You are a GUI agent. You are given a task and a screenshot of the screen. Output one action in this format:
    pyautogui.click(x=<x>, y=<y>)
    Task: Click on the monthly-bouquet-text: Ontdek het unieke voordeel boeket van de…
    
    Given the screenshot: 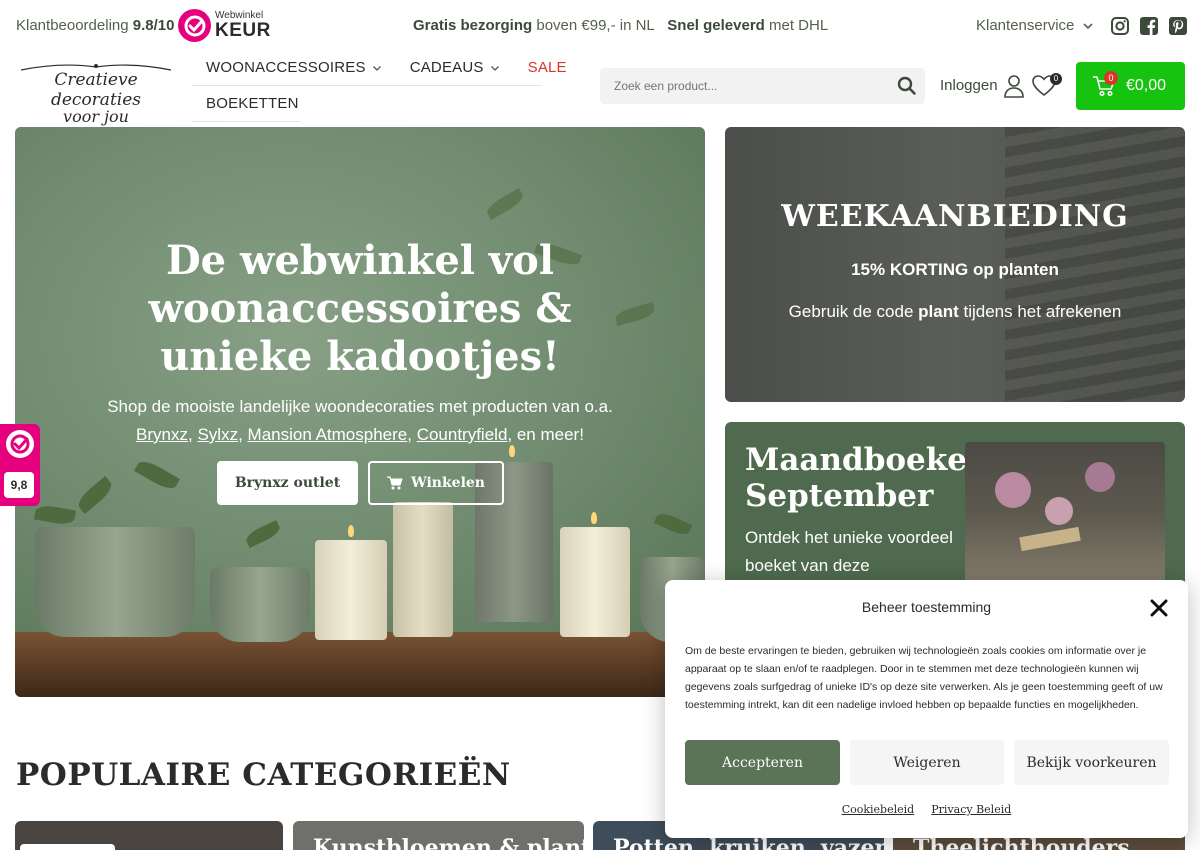 What is the action you would take?
    pyautogui.click(x=849, y=551)
    